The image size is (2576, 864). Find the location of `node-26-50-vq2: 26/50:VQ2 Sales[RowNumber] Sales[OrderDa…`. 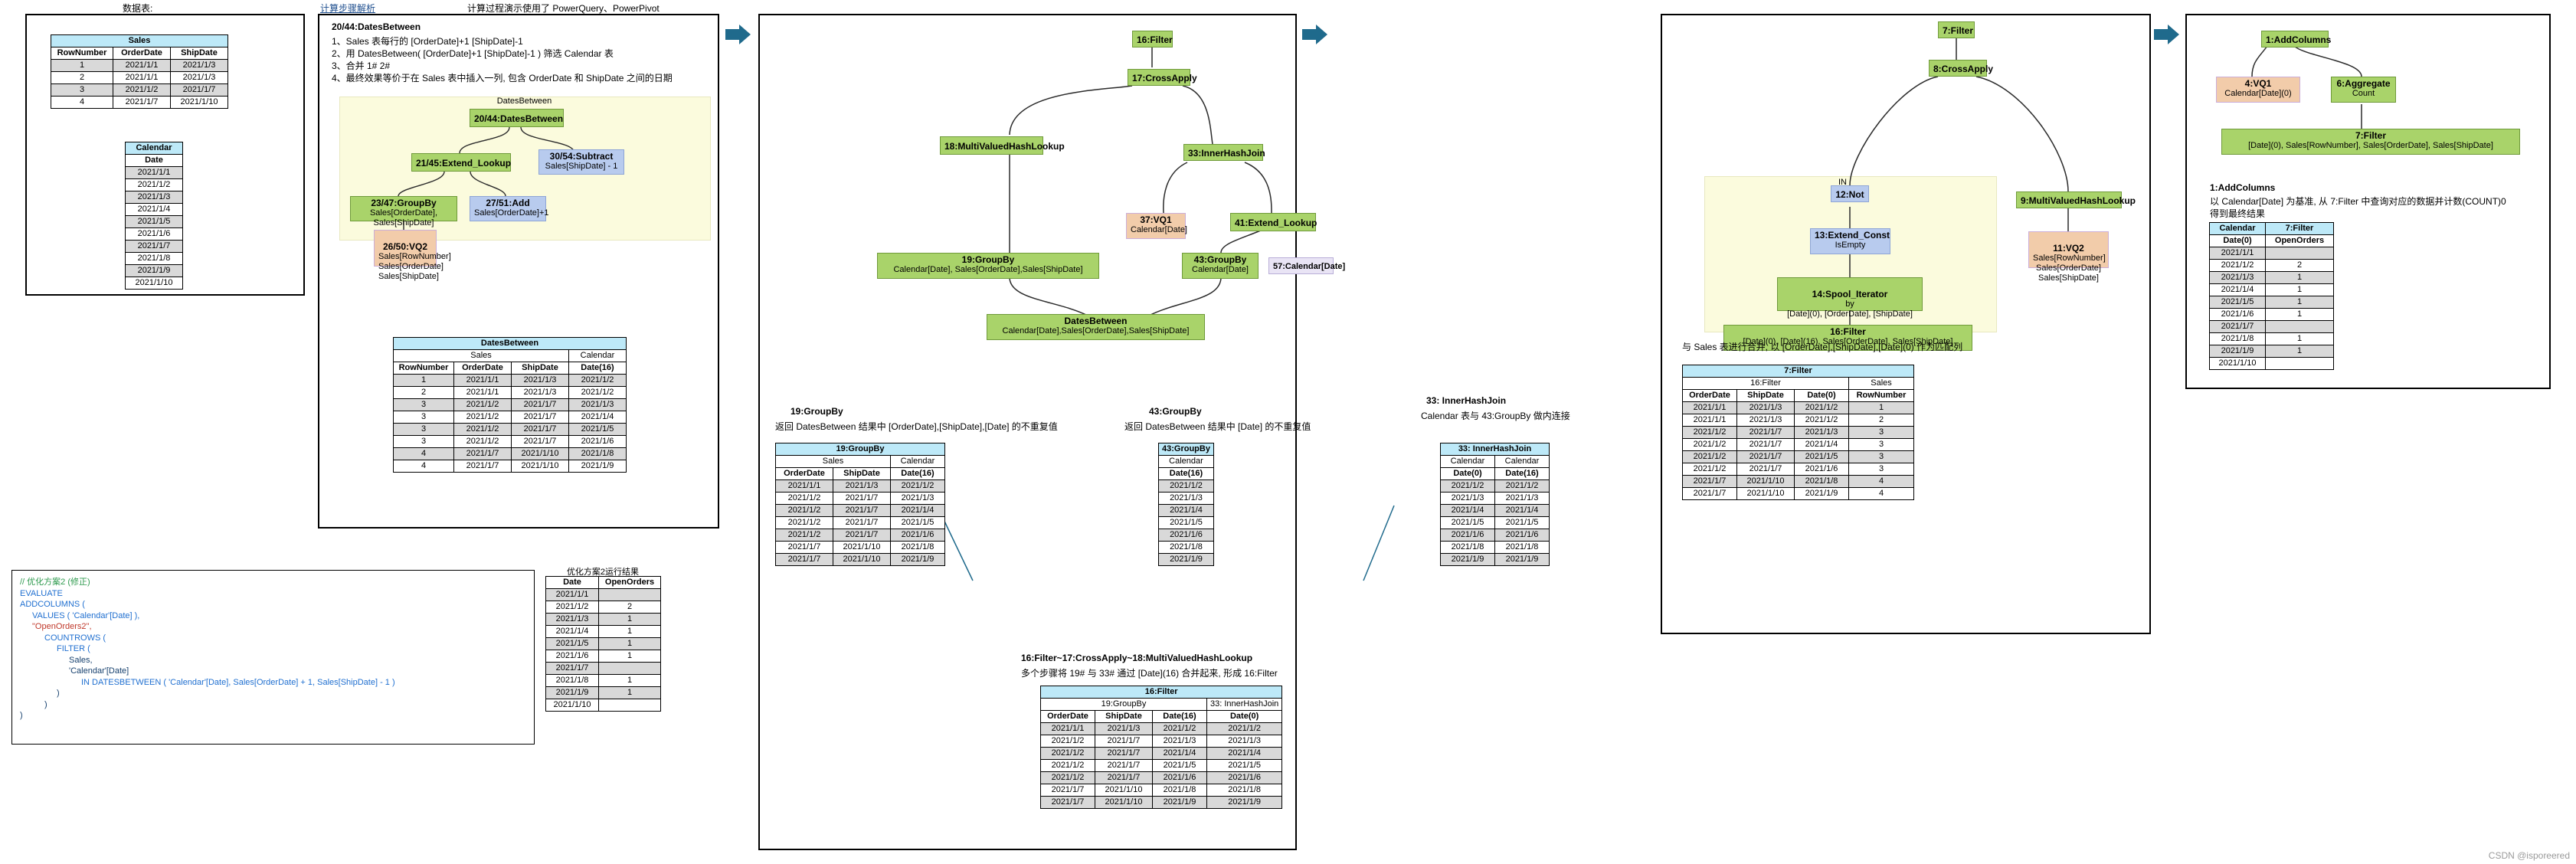

node-26-50-vq2: 26/50:VQ2 Sales[RowNumber] Sales[OrderDa… is located at coordinates (412, 255).